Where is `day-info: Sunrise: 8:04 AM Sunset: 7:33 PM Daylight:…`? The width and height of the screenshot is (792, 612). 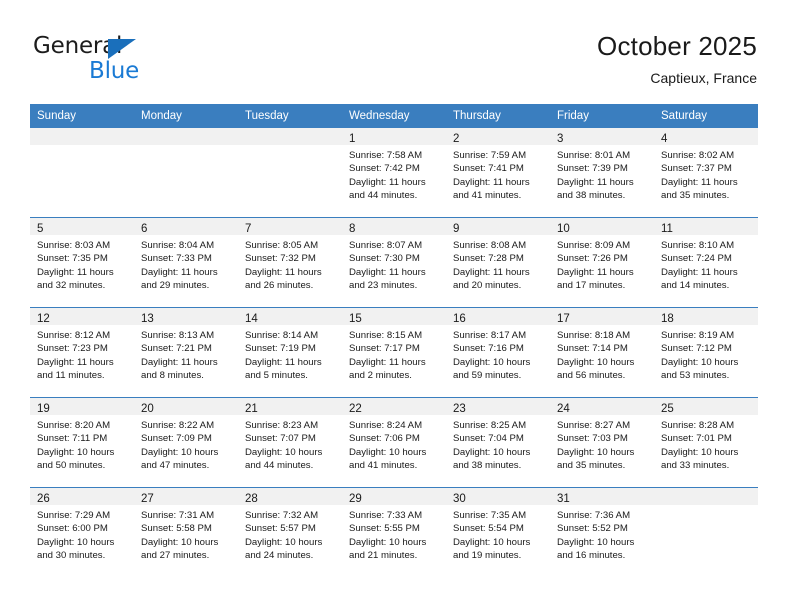 day-info: Sunrise: 8:04 AM Sunset: 7:33 PM Daylight:… is located at coordinates (186, 263).